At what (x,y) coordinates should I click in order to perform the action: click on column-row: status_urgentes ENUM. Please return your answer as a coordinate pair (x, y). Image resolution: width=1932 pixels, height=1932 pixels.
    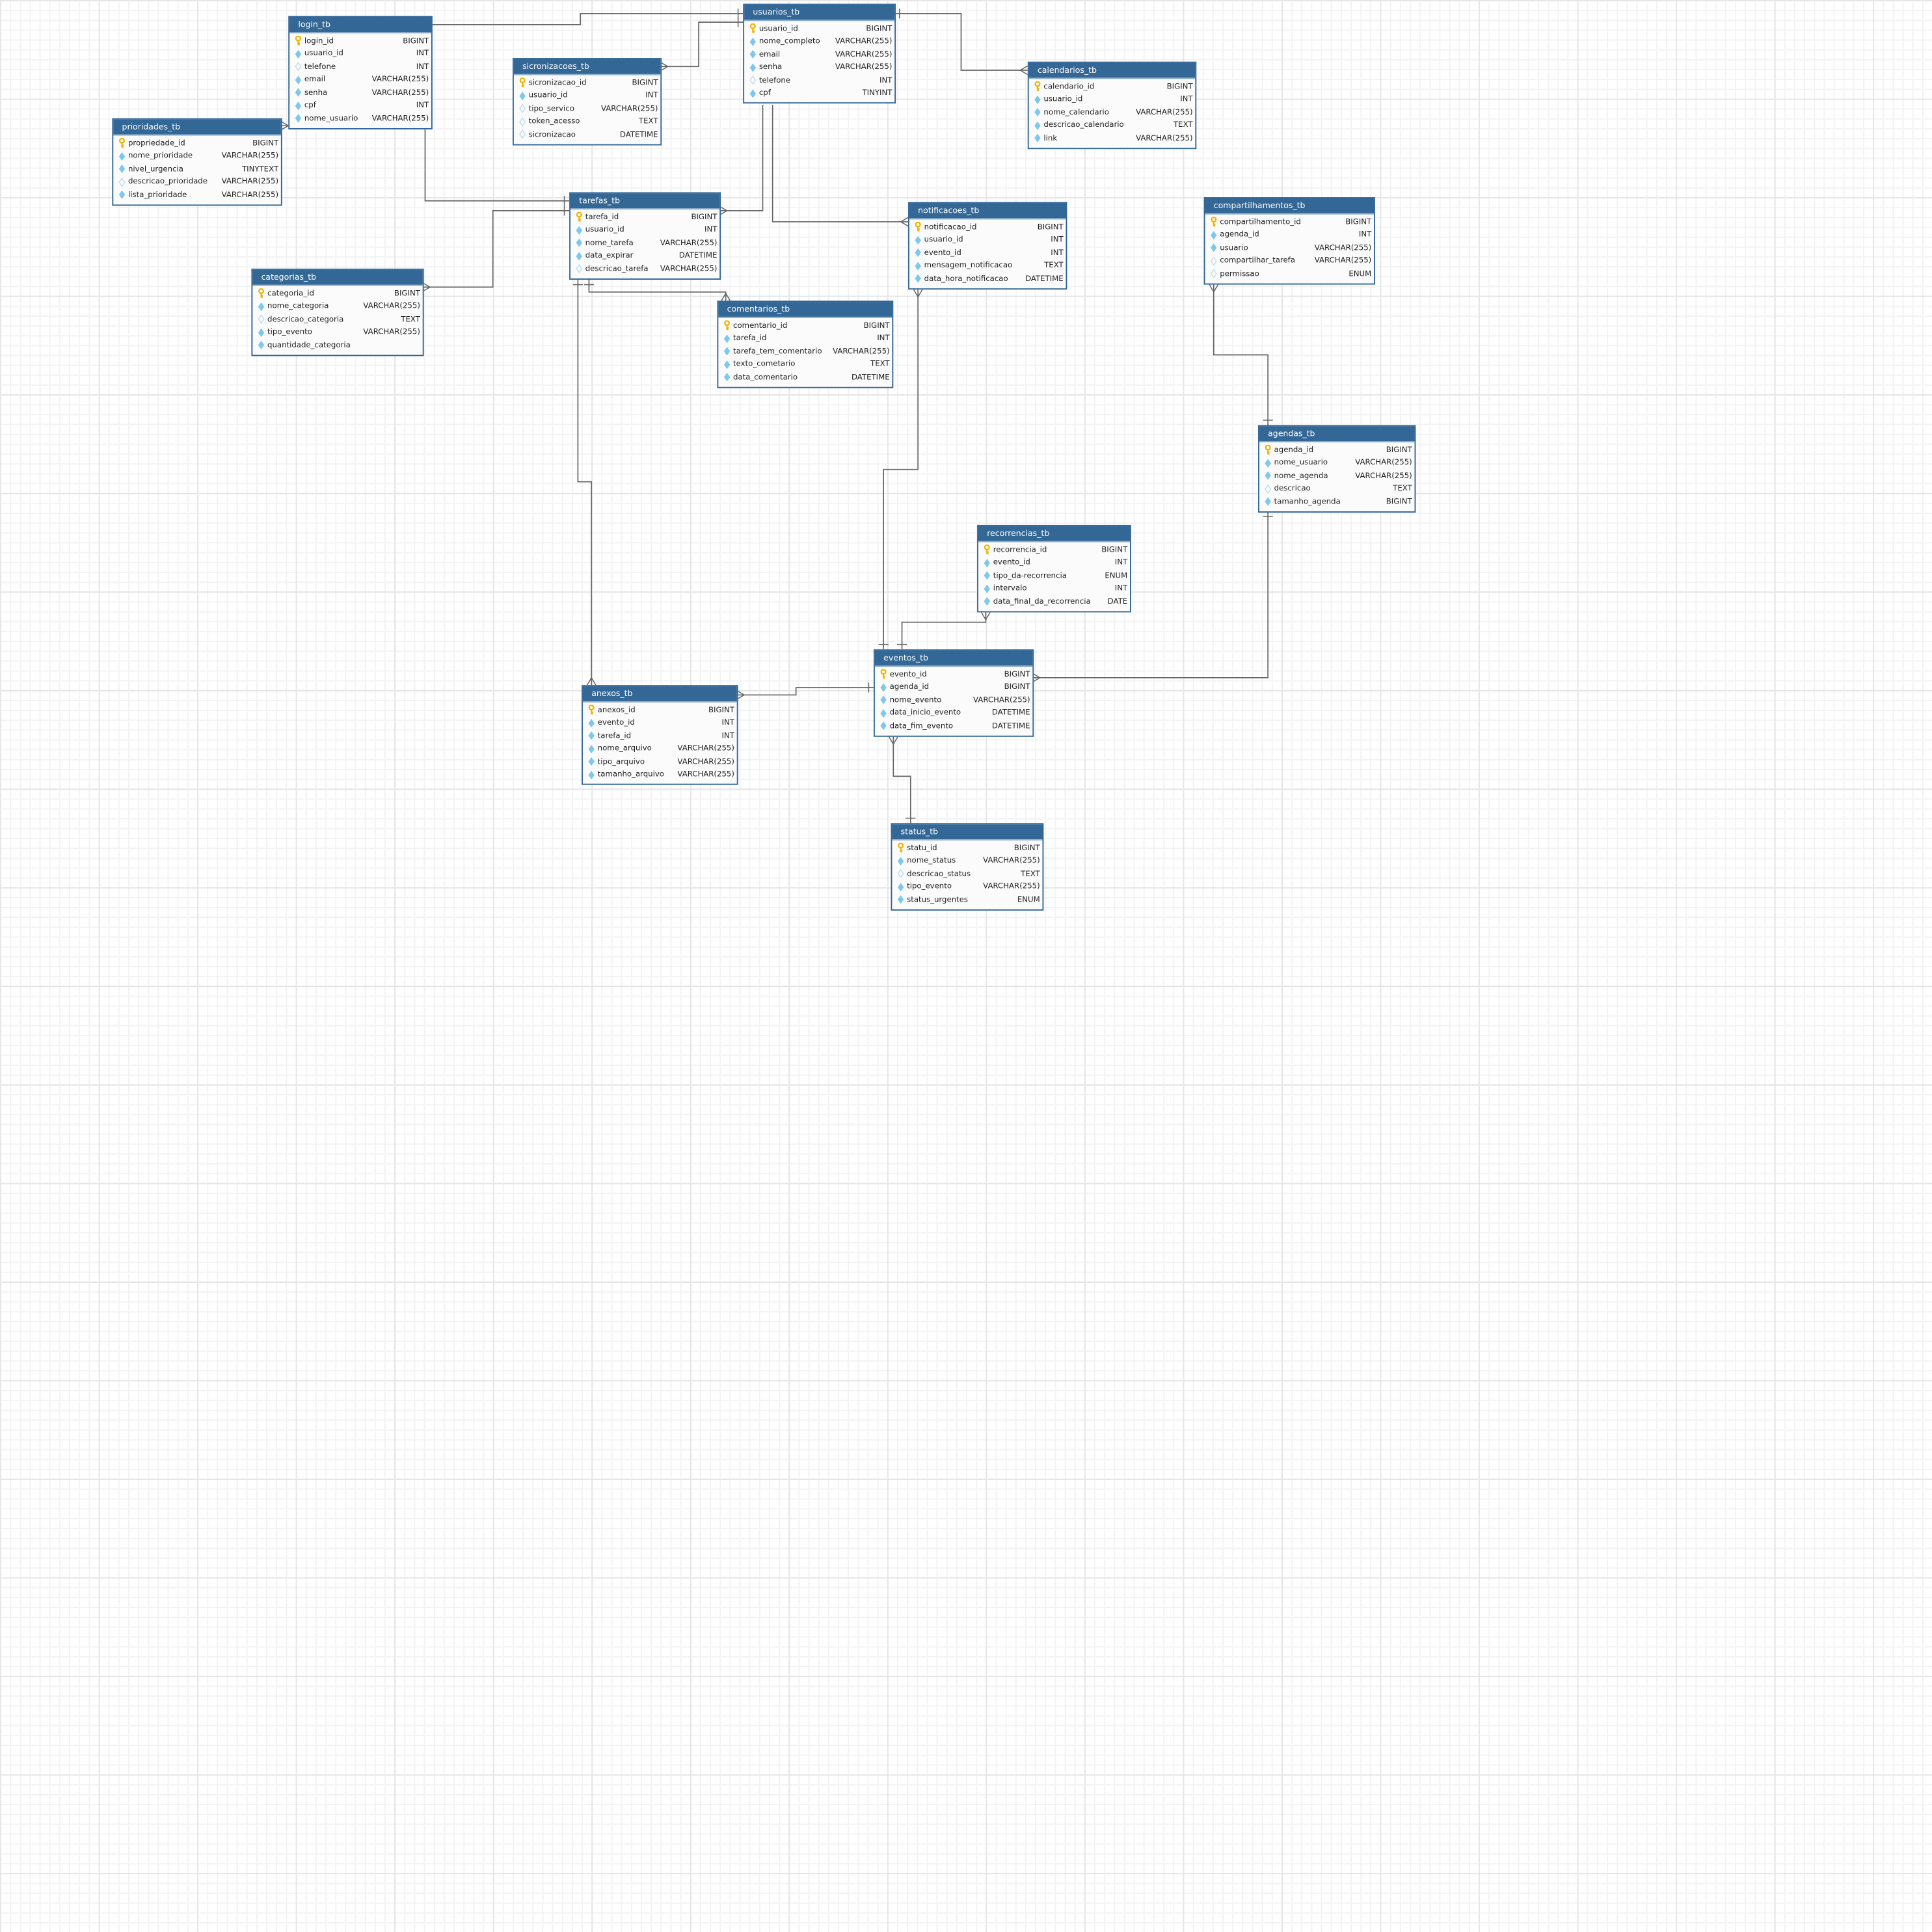
    Looking at the image, I should click on (968, 899).